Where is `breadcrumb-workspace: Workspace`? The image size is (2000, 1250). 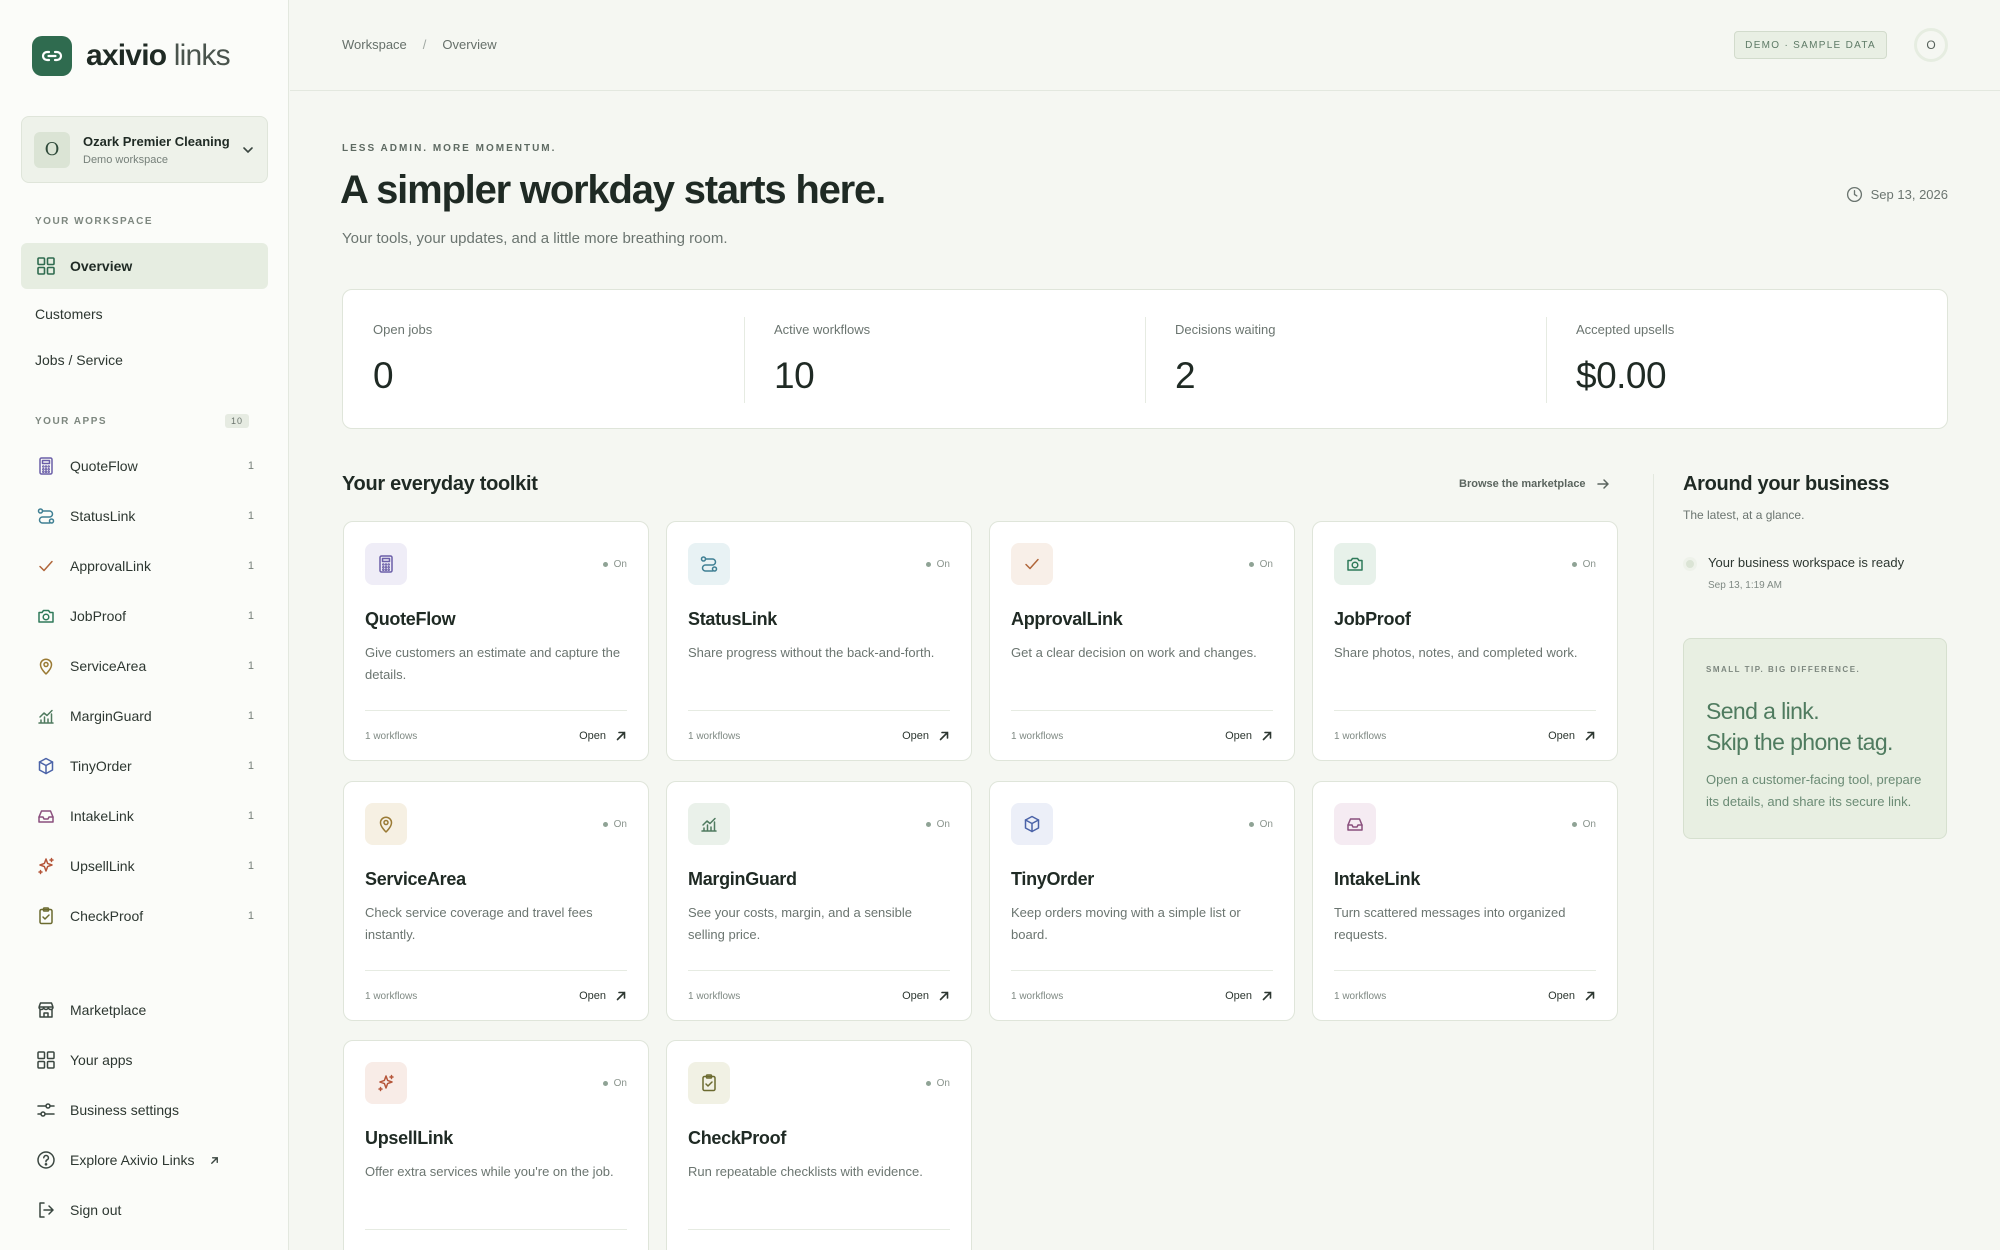
breadcrumb-workspace: Workspace is located at coordinates (374, 44).